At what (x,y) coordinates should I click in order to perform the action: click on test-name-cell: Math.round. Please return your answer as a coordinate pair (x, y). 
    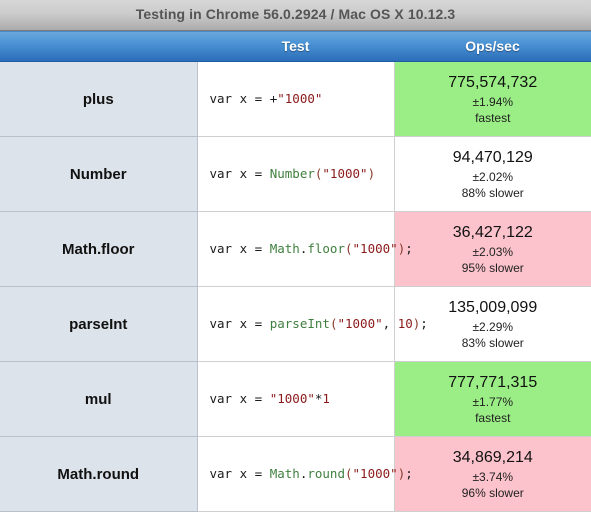
    Looking at the image, I should click on (99, 474).